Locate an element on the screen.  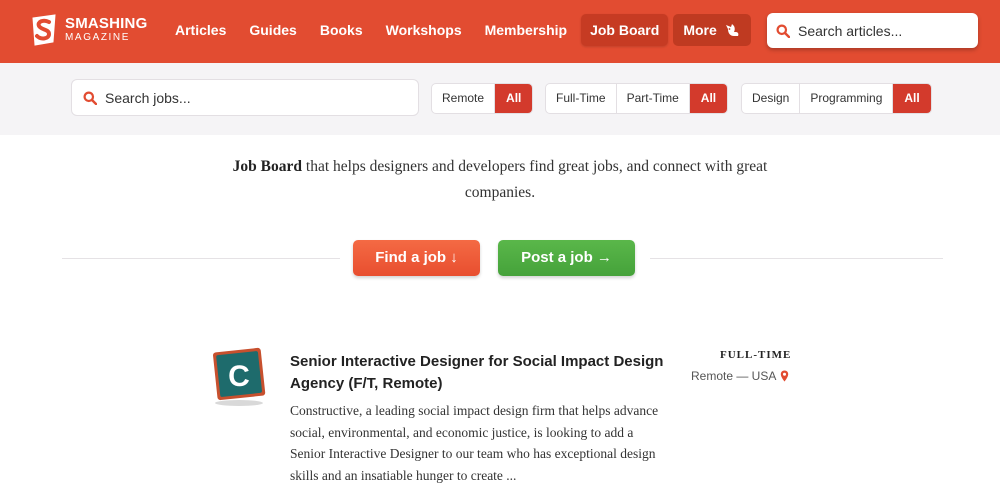
cat-icon is located at coordinates (732, 30).